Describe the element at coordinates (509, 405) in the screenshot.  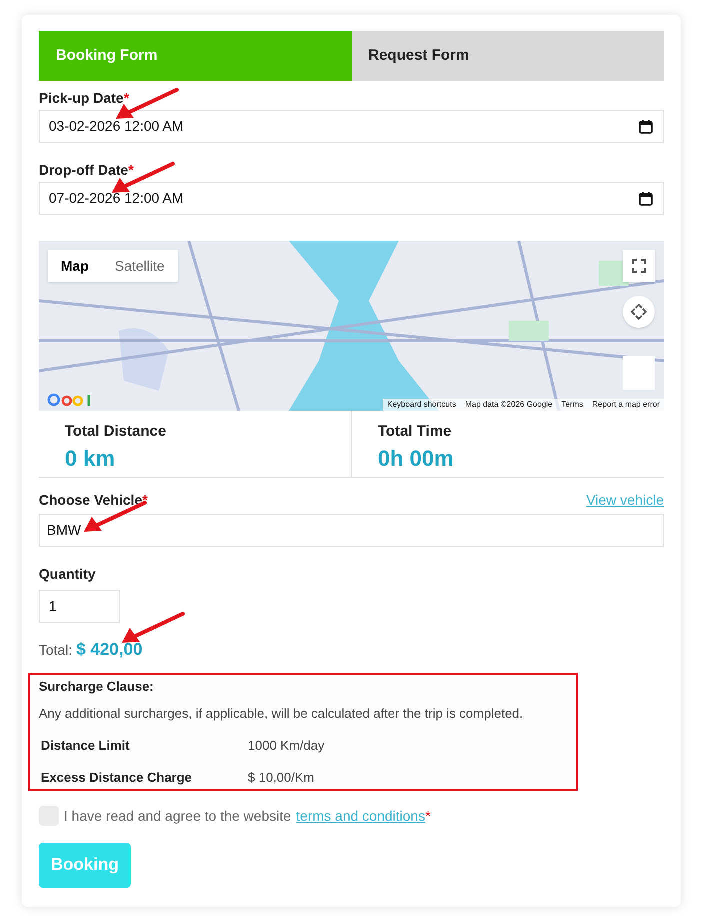
I see `map-attribution-link: Map data ©2026 Google` at that location.